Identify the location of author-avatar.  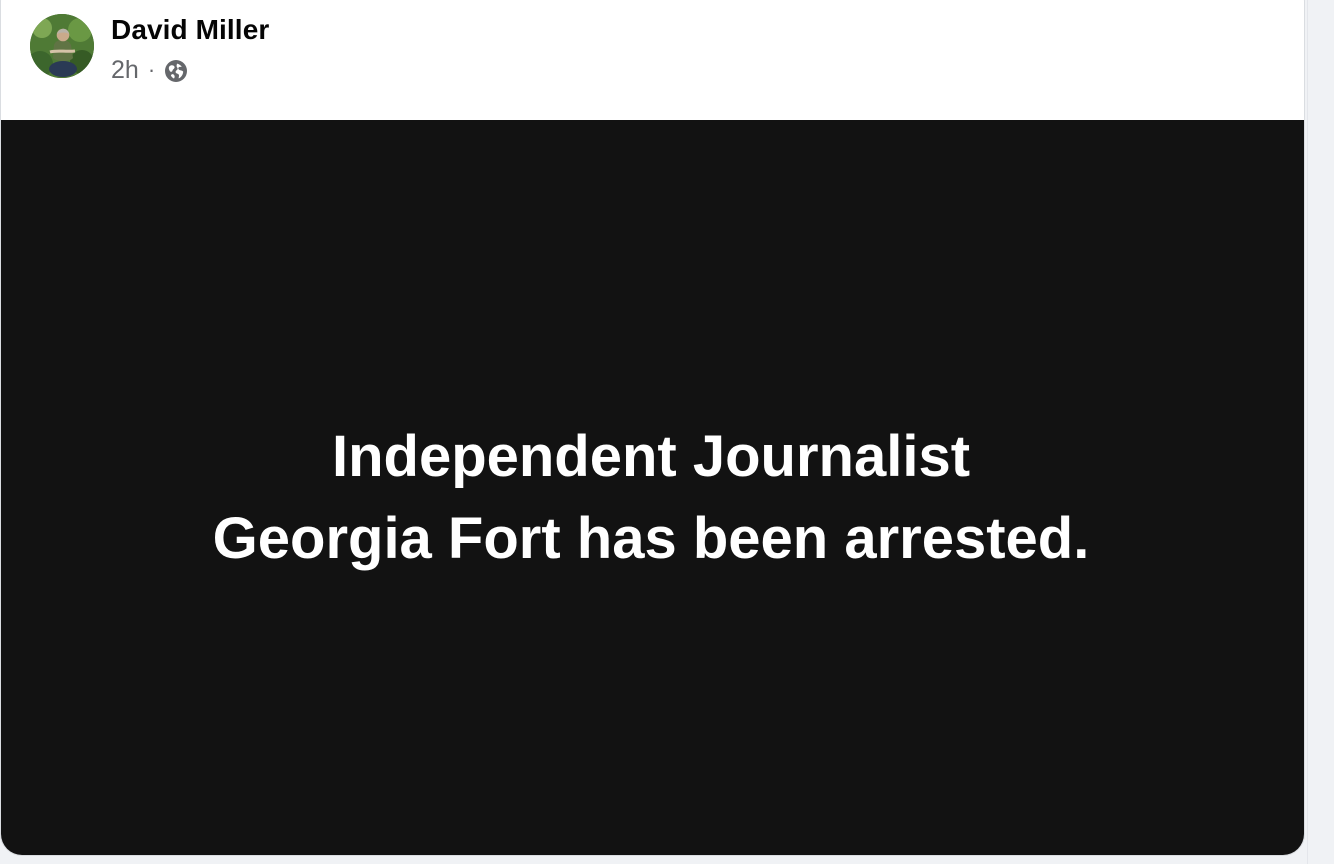
(62, 46).